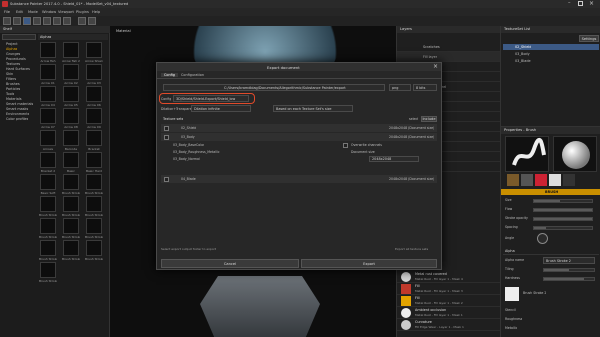  I want to click on menu-plugins: Plugins, so click(82, 12).